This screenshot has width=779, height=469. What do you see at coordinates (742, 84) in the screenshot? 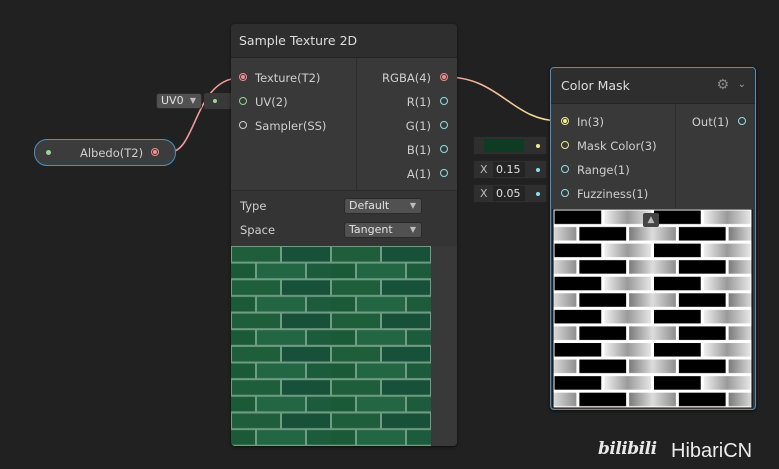
I see `chevron-down-icon: ⌄` at bounding box center [742, 84].